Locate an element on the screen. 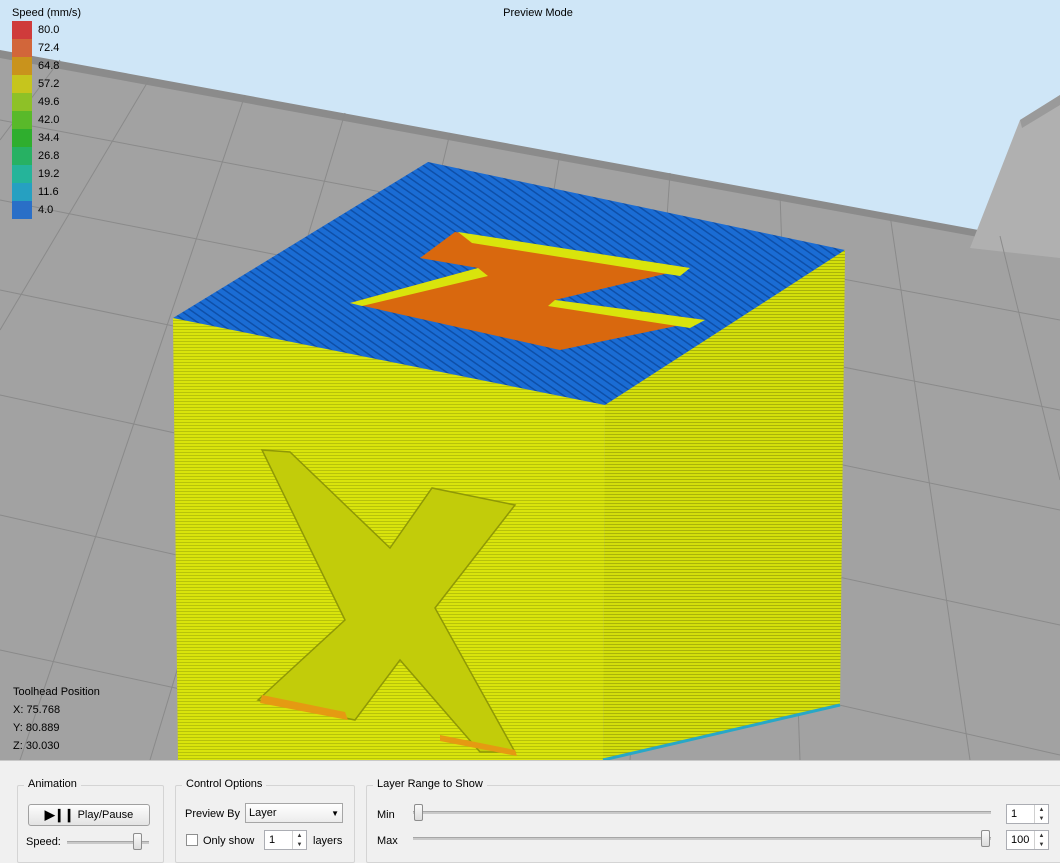 This screenshot has height=863, width=1060. legend-value: 4.0 is located at coordinates (46, 210).